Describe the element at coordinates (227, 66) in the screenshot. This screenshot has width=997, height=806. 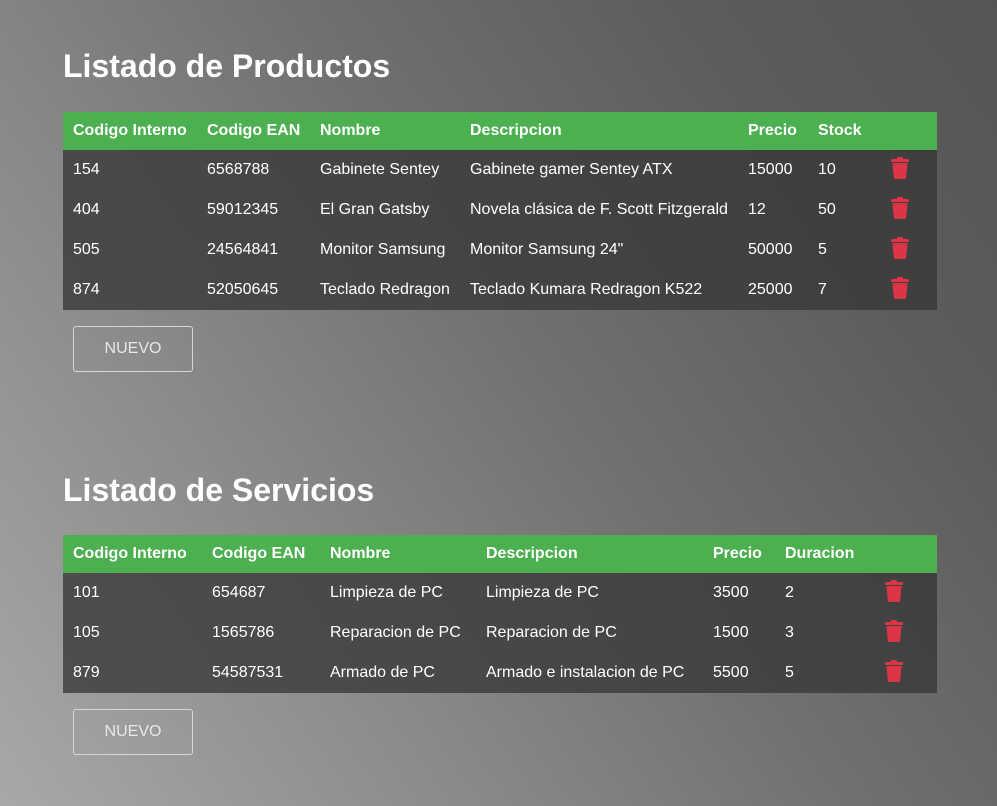
I see `products-title: Listado de Productos` at that location.